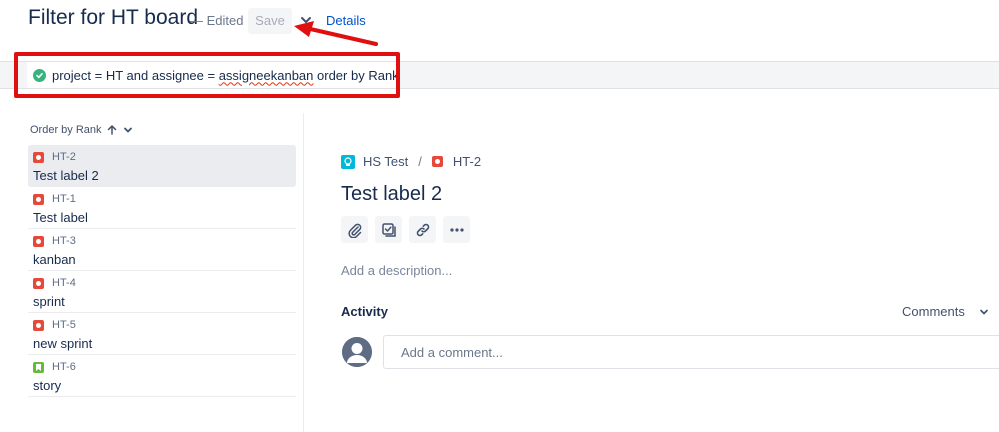 This screenshot has height=432, width=999. Describe the element at coordinates (49, 301) in the screenshot. I see `issue-summary: sprint` at that location.